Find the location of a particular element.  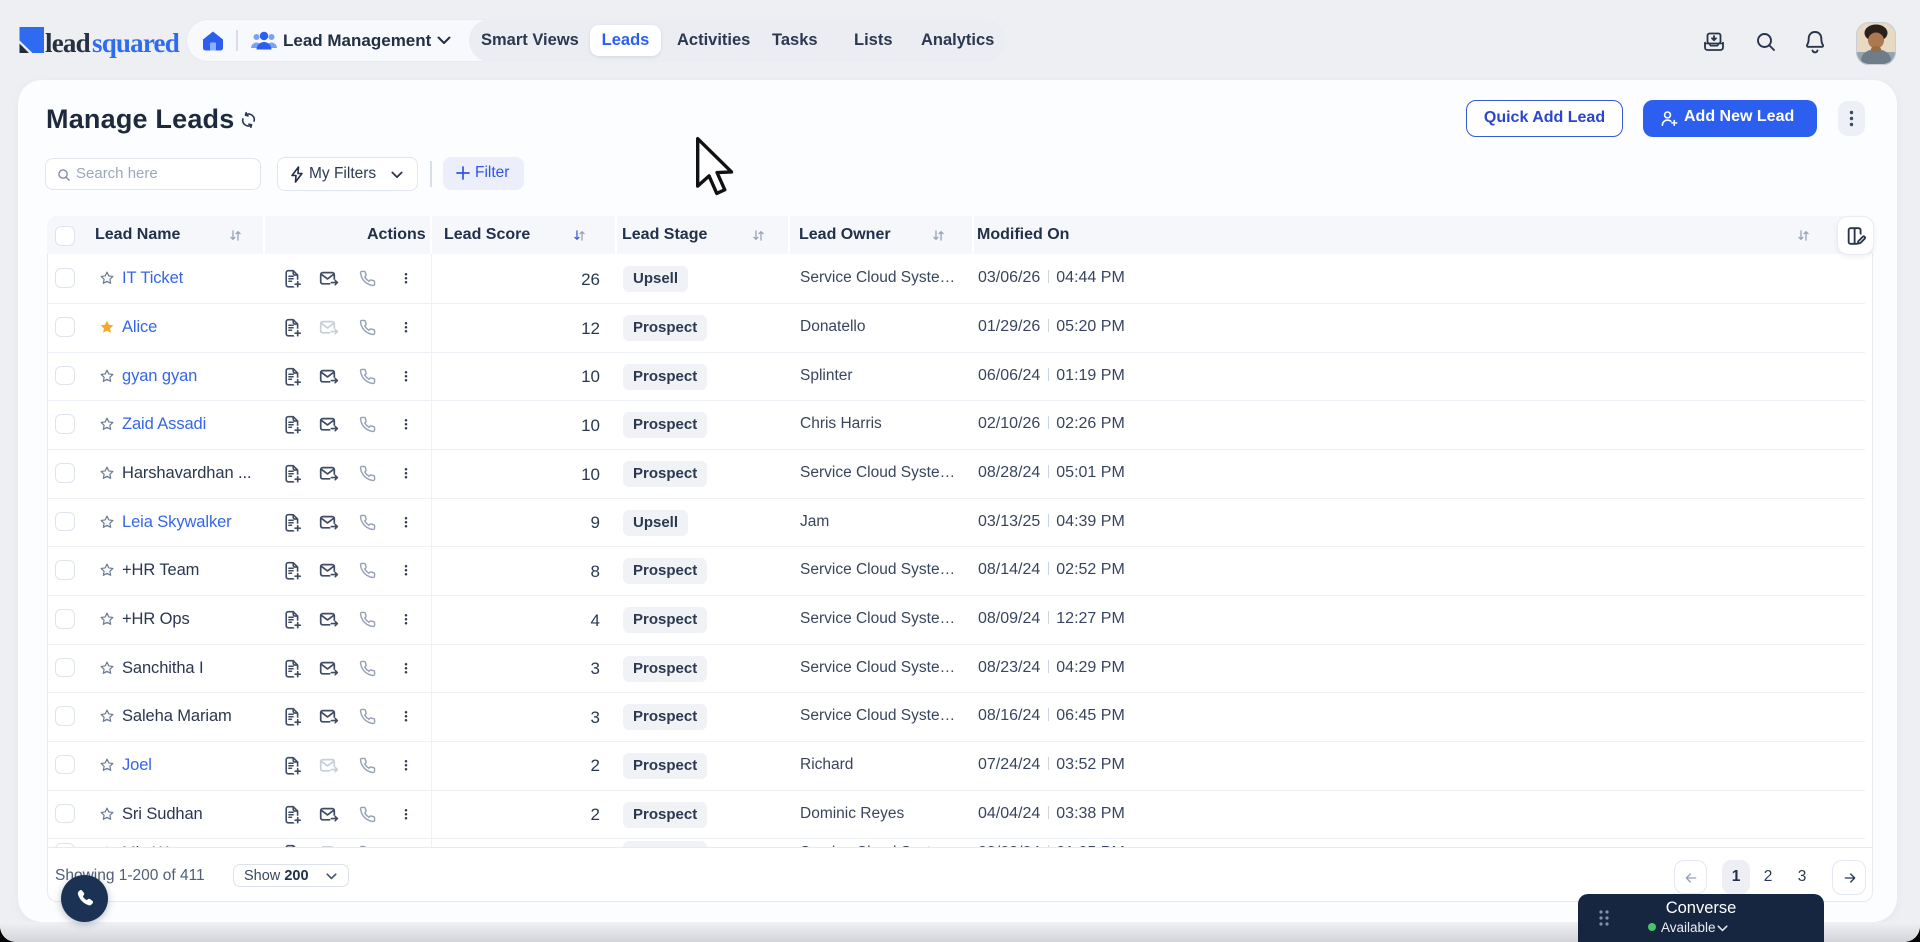

svg-text: lead is located at coordinates (68, 43).